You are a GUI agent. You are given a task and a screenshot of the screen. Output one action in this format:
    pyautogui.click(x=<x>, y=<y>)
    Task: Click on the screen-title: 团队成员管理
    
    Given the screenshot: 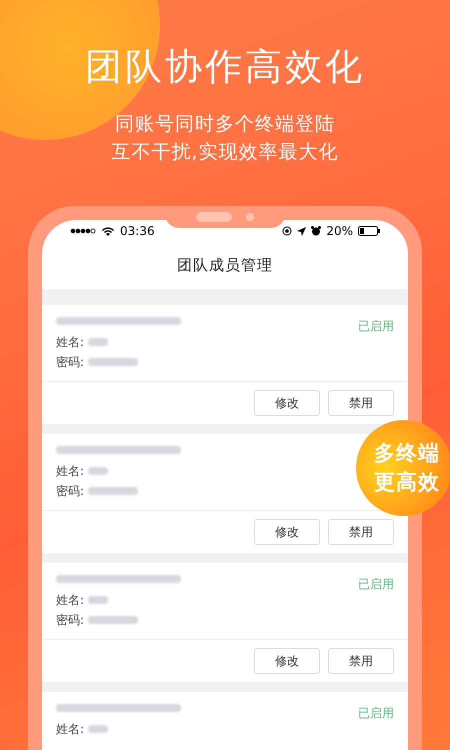 What is the action you would take?
    pyautogui.click(x=225, y=265)
    